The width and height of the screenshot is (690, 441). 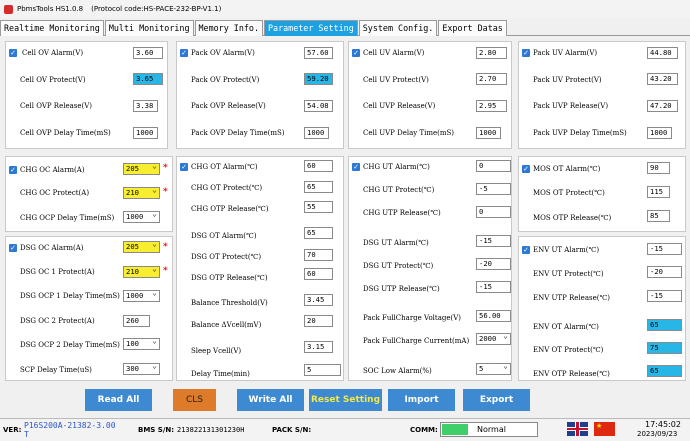 I want to click on balance-dvcell-input: 20, so click(x=318, y=321).